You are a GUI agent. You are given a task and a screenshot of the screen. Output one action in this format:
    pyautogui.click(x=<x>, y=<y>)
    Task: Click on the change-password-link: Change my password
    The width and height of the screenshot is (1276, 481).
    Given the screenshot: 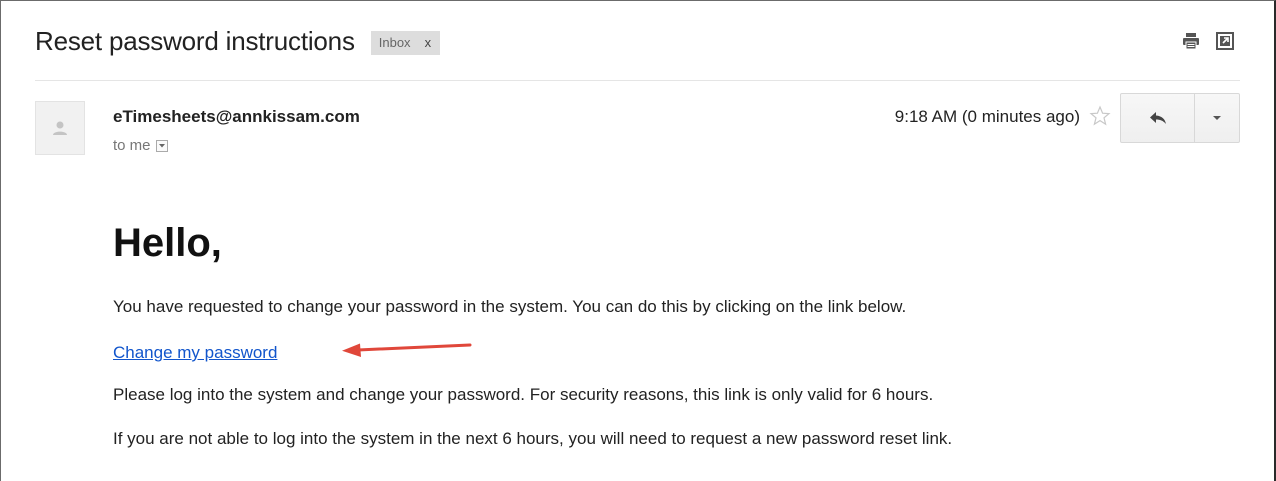 What is the action you would take?
    pyautogui.click(x=195, y=352)
    